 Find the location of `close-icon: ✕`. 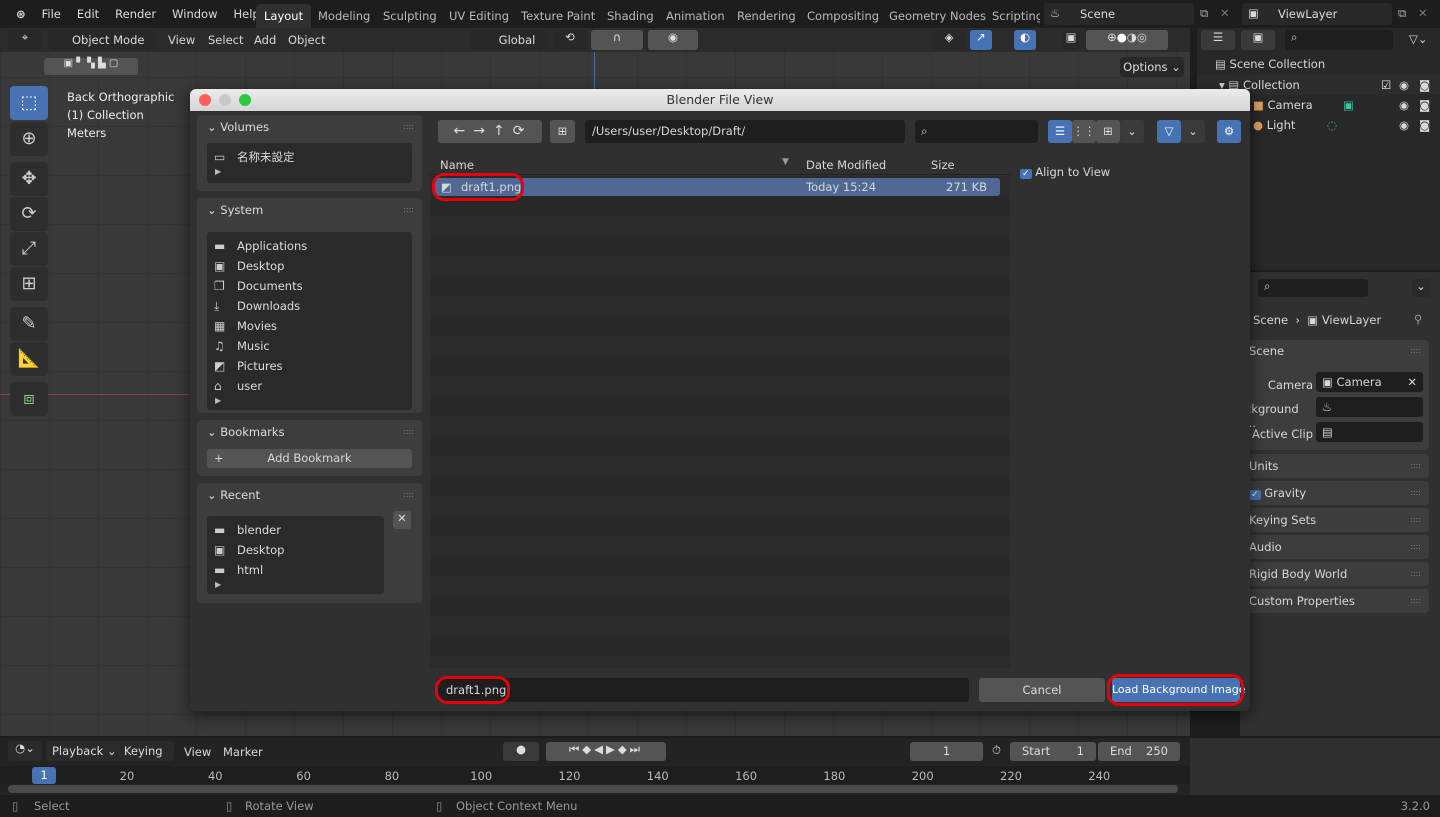

close-icon: ✕ is located at coordinates (1423, 13).